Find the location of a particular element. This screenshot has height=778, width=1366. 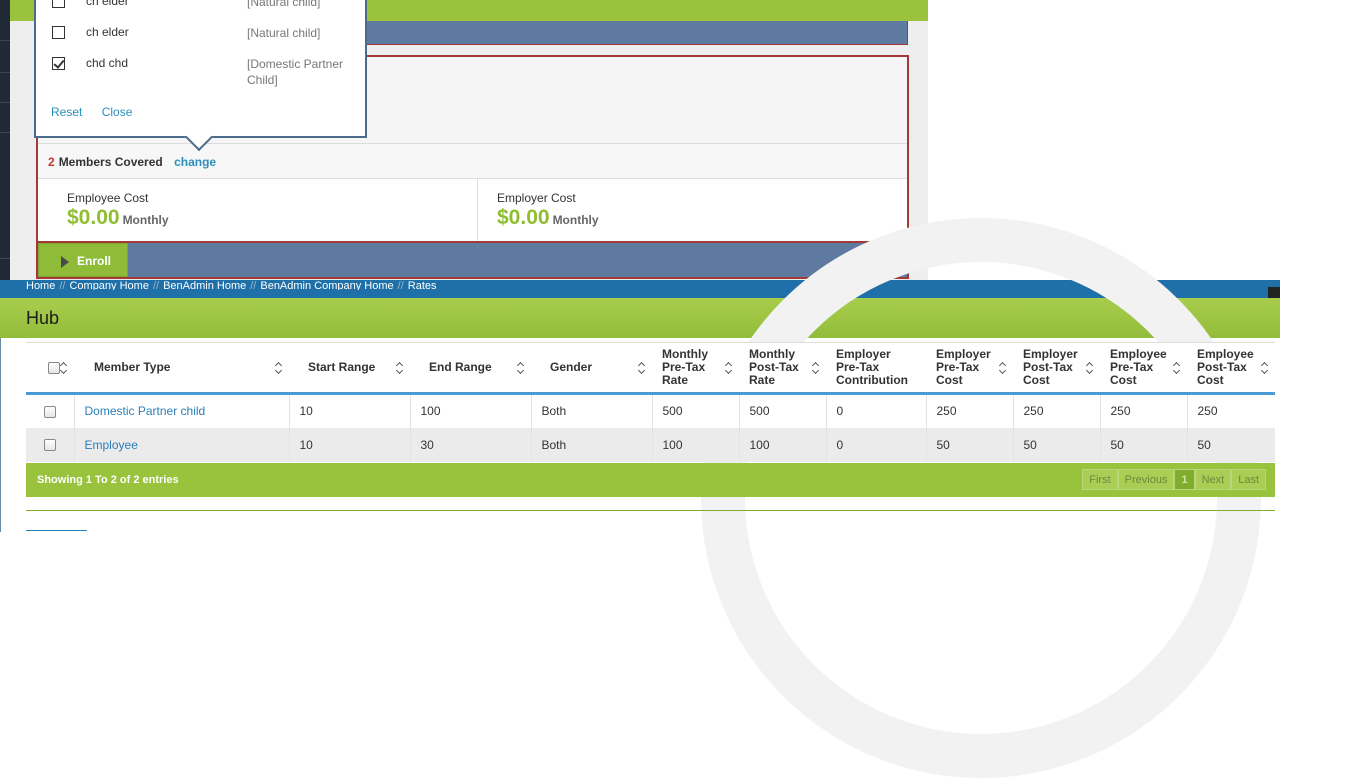

column-header-start-range: Start Range is located at coordinates (349, 368).